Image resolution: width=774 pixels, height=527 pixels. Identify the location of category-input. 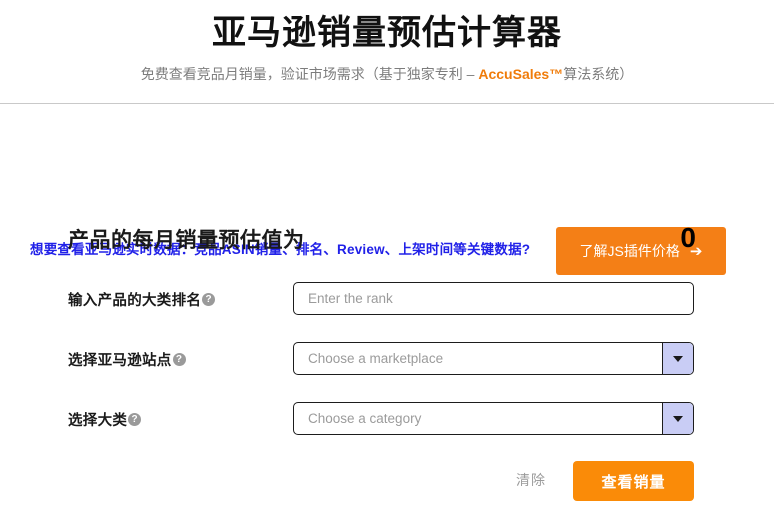
(478, 418).